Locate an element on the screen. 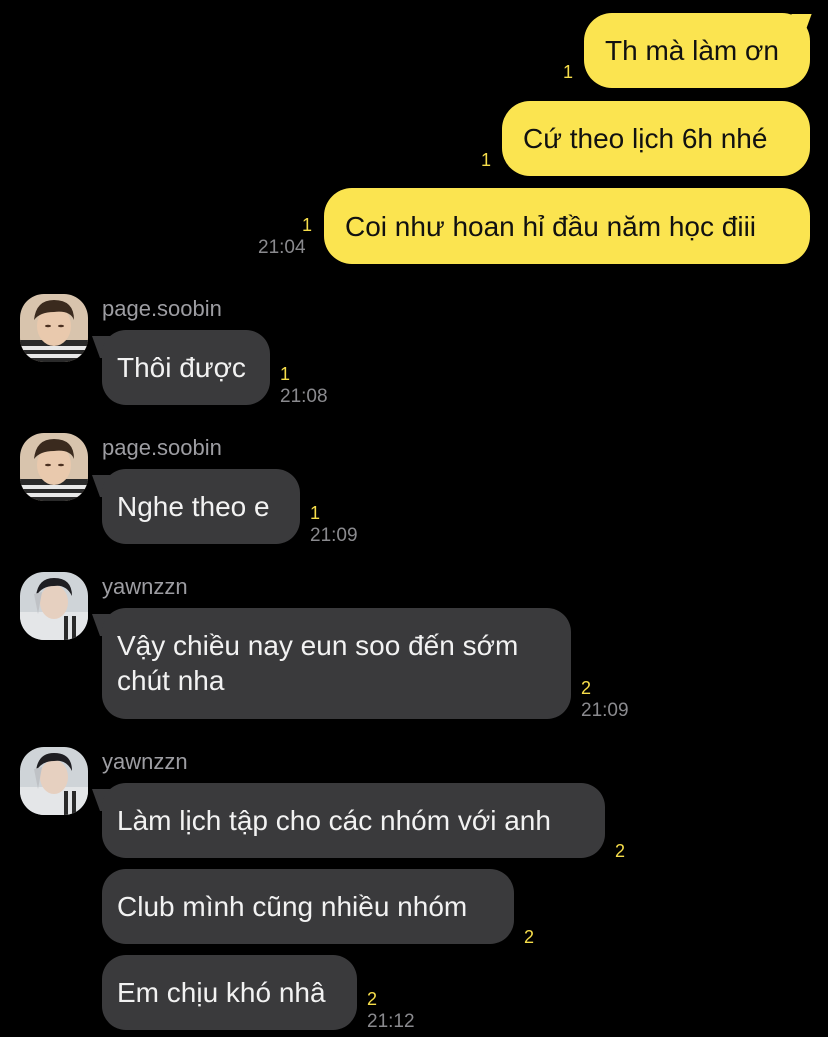 The height and width of the screenshot is (1037, 828). message-text-line: chút nha is located at coordinates (171, 680).